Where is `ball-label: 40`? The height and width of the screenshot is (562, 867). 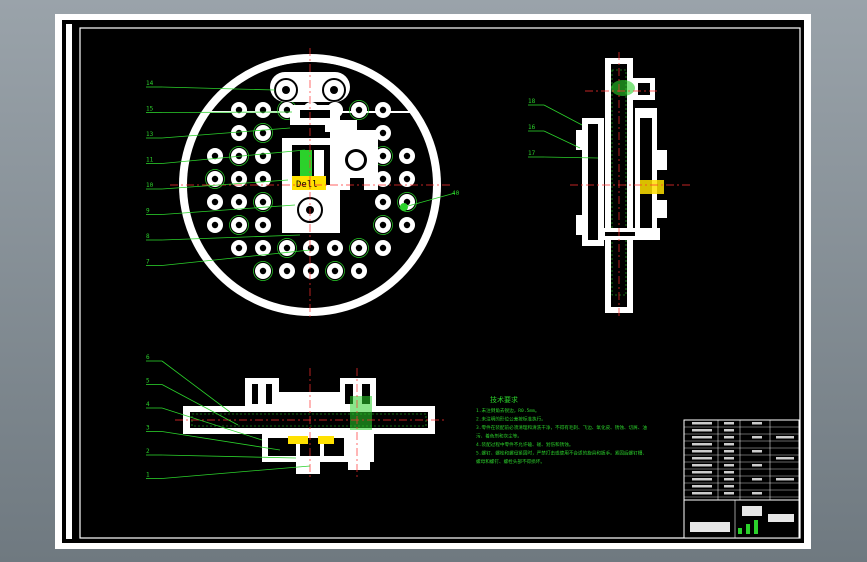
ball-label: 40 is located at coordinates (456, 193).